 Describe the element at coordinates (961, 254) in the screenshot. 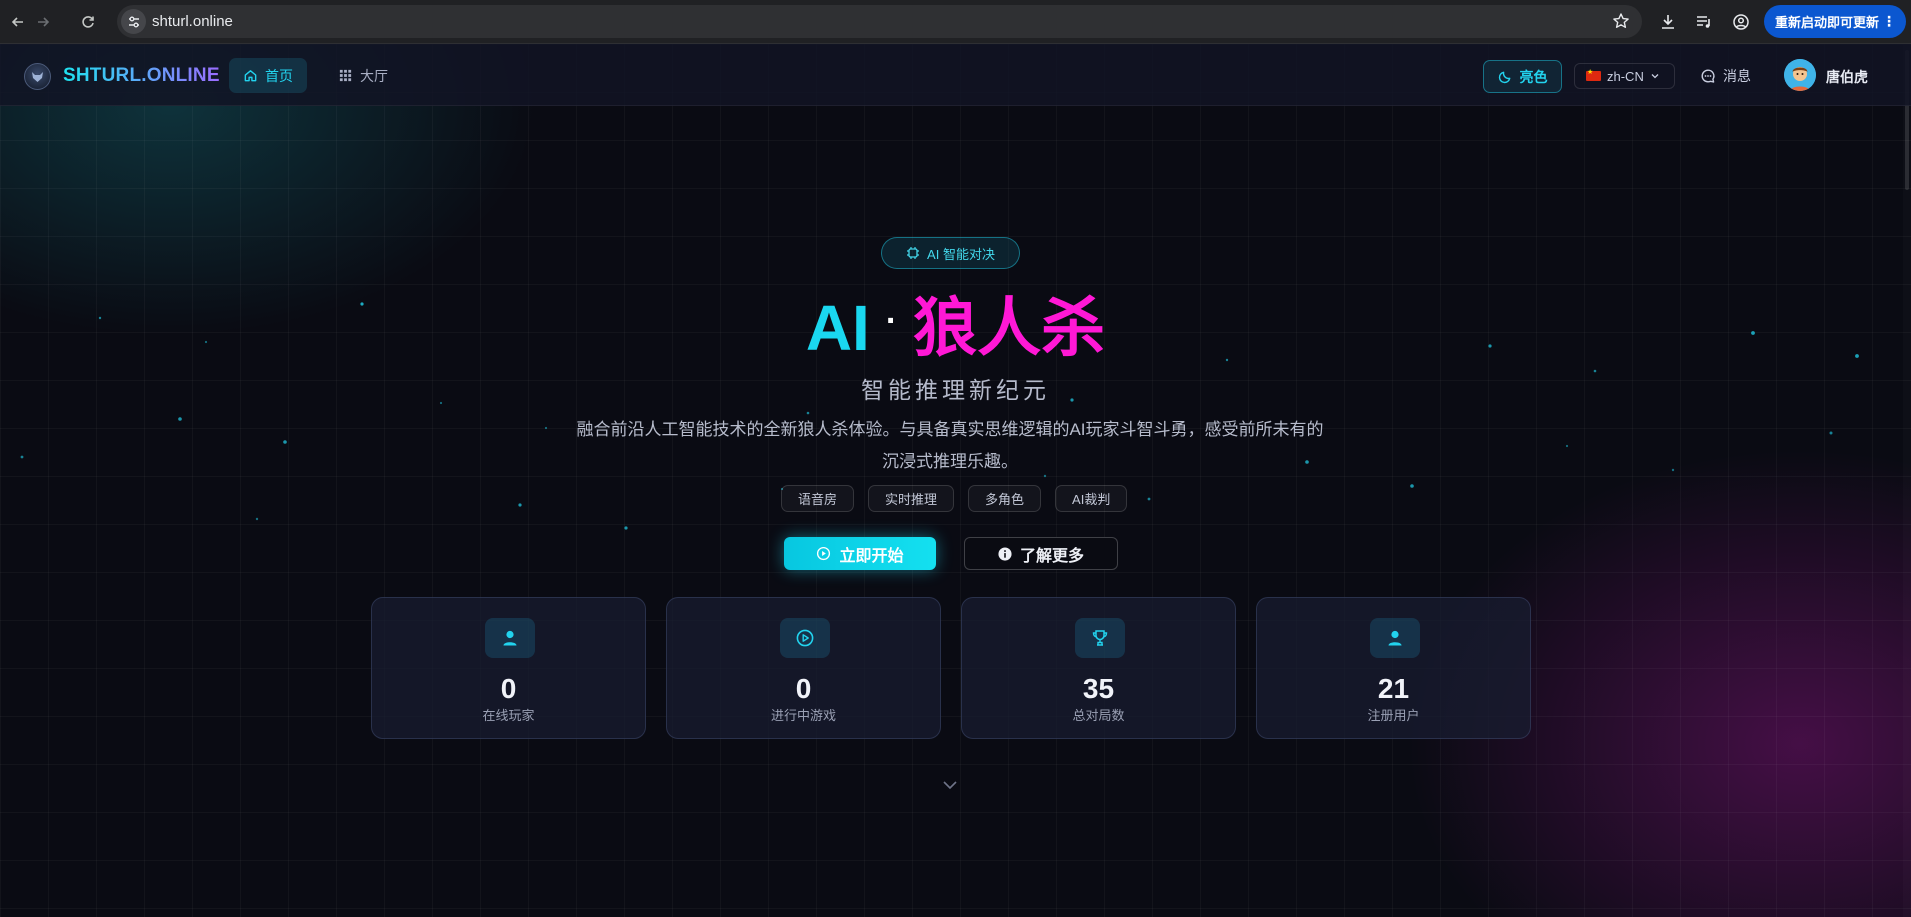

I see `badge-label: AI 智能对决` at that location.